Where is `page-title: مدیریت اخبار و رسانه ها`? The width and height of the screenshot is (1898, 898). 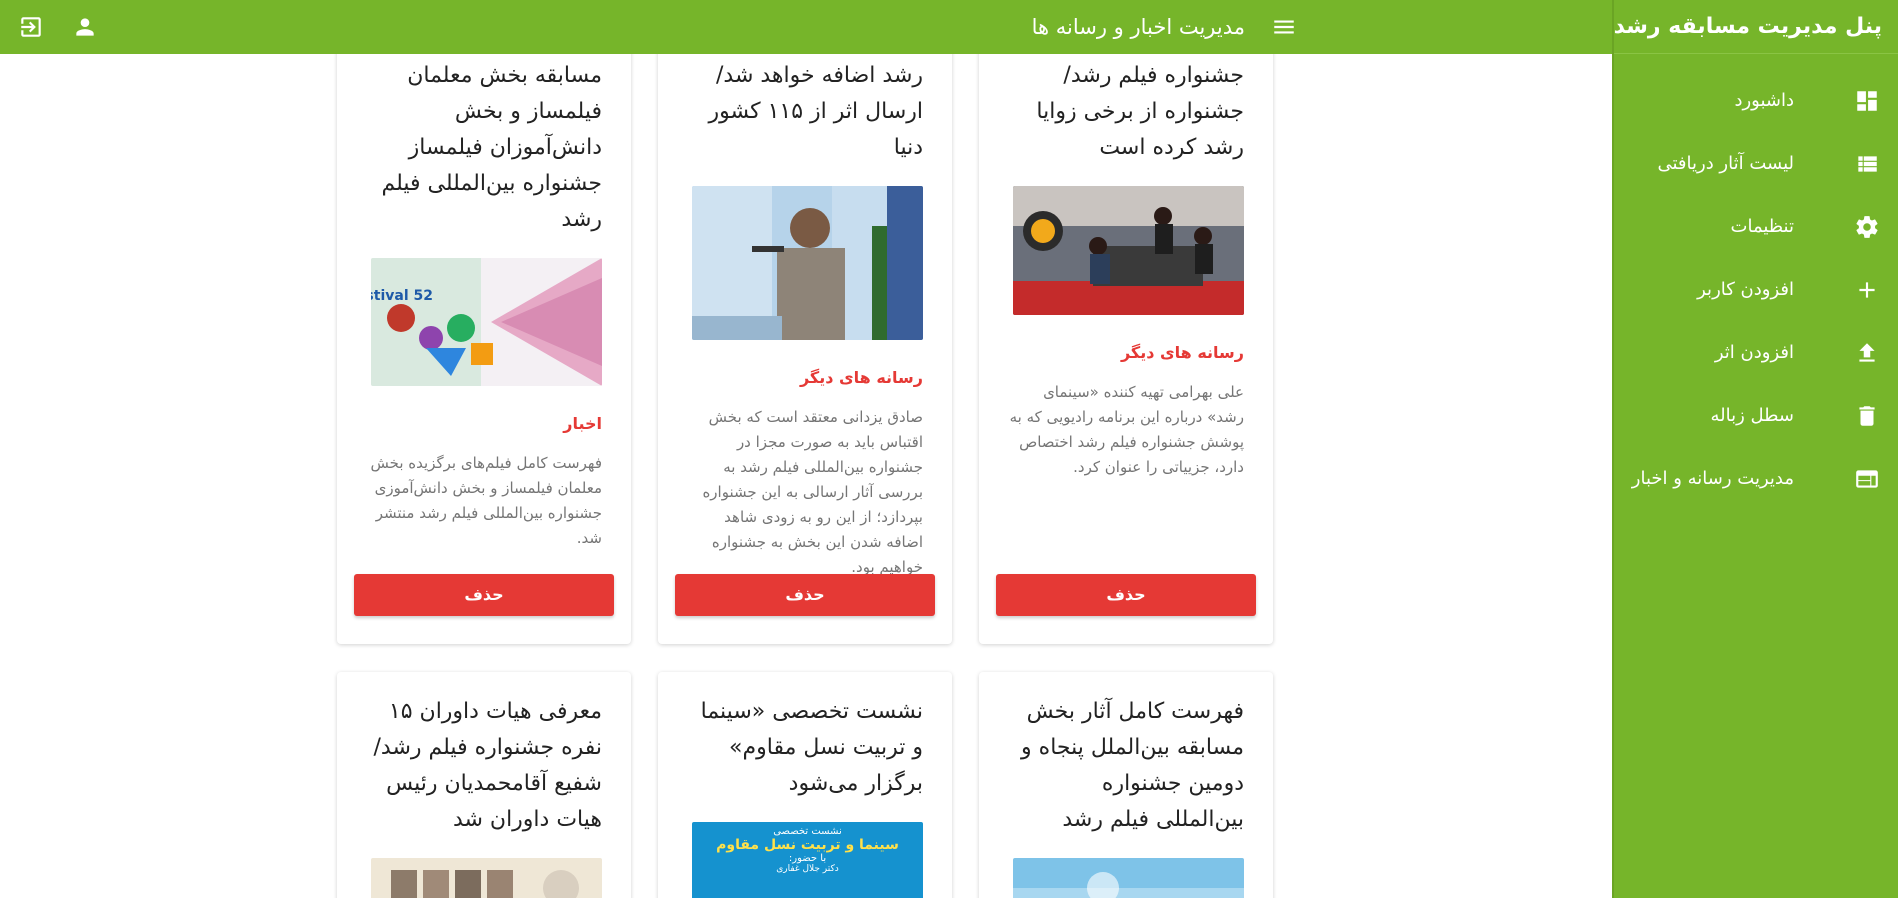 page-title: مدیریت اخبار و رسانه ها is located at coordinates (1138, 27).